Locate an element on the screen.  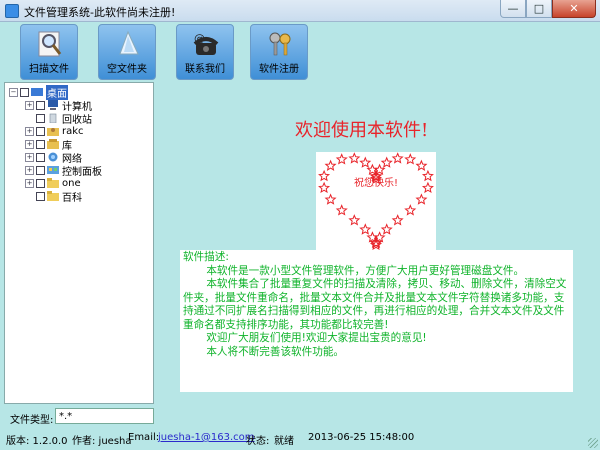
file-type-label: 文件类型: is located at coordinates (32, 420).